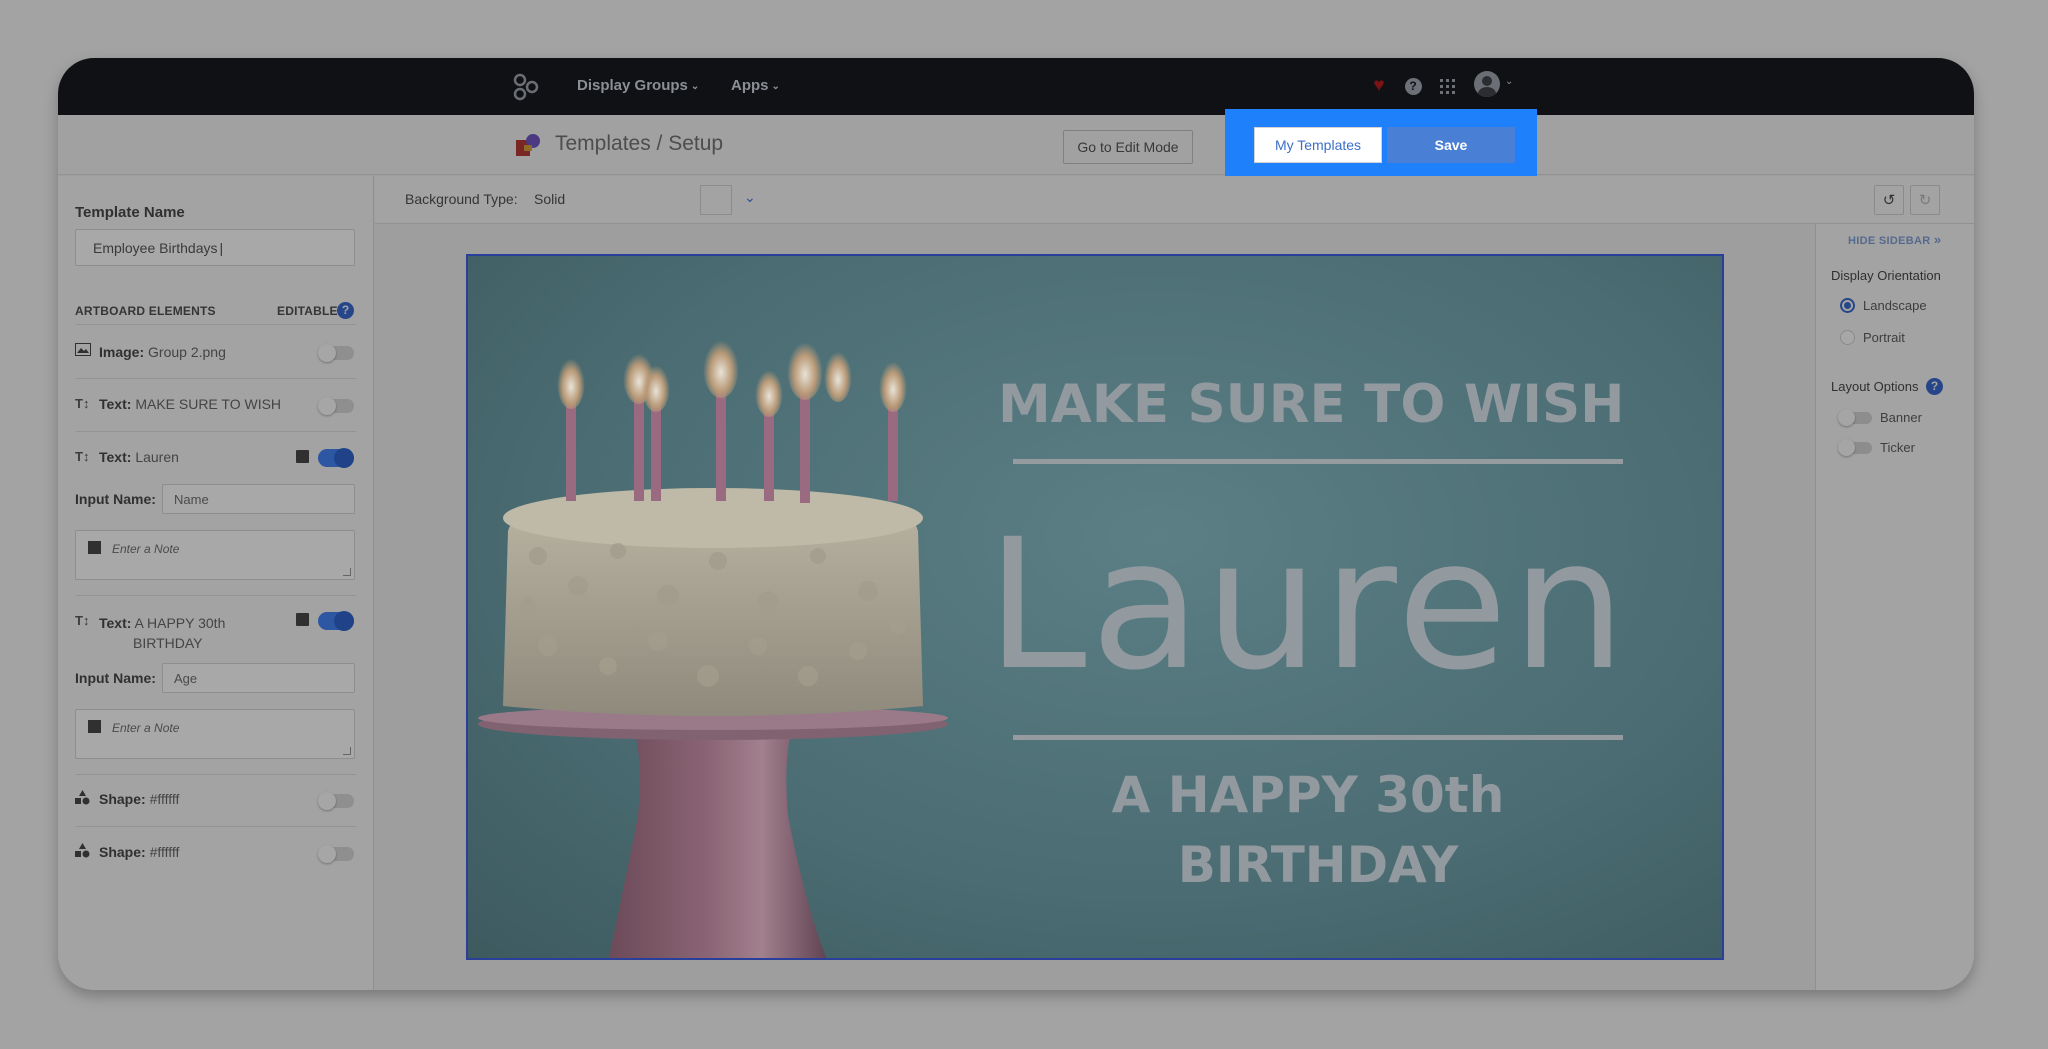 The image size is (2048, 1049). Describe the element at coordinates (1895, 305) in the screenshot. I see `landscape-label: Landscape` at that location.